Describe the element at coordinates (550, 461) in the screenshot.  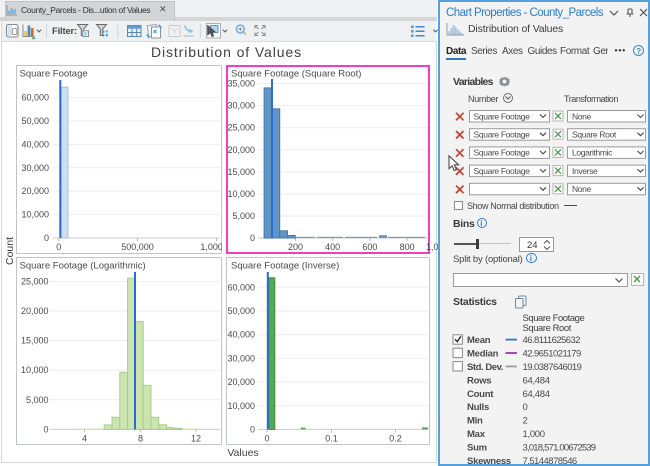
I see `svg-text: 7.5144878546` at that location.